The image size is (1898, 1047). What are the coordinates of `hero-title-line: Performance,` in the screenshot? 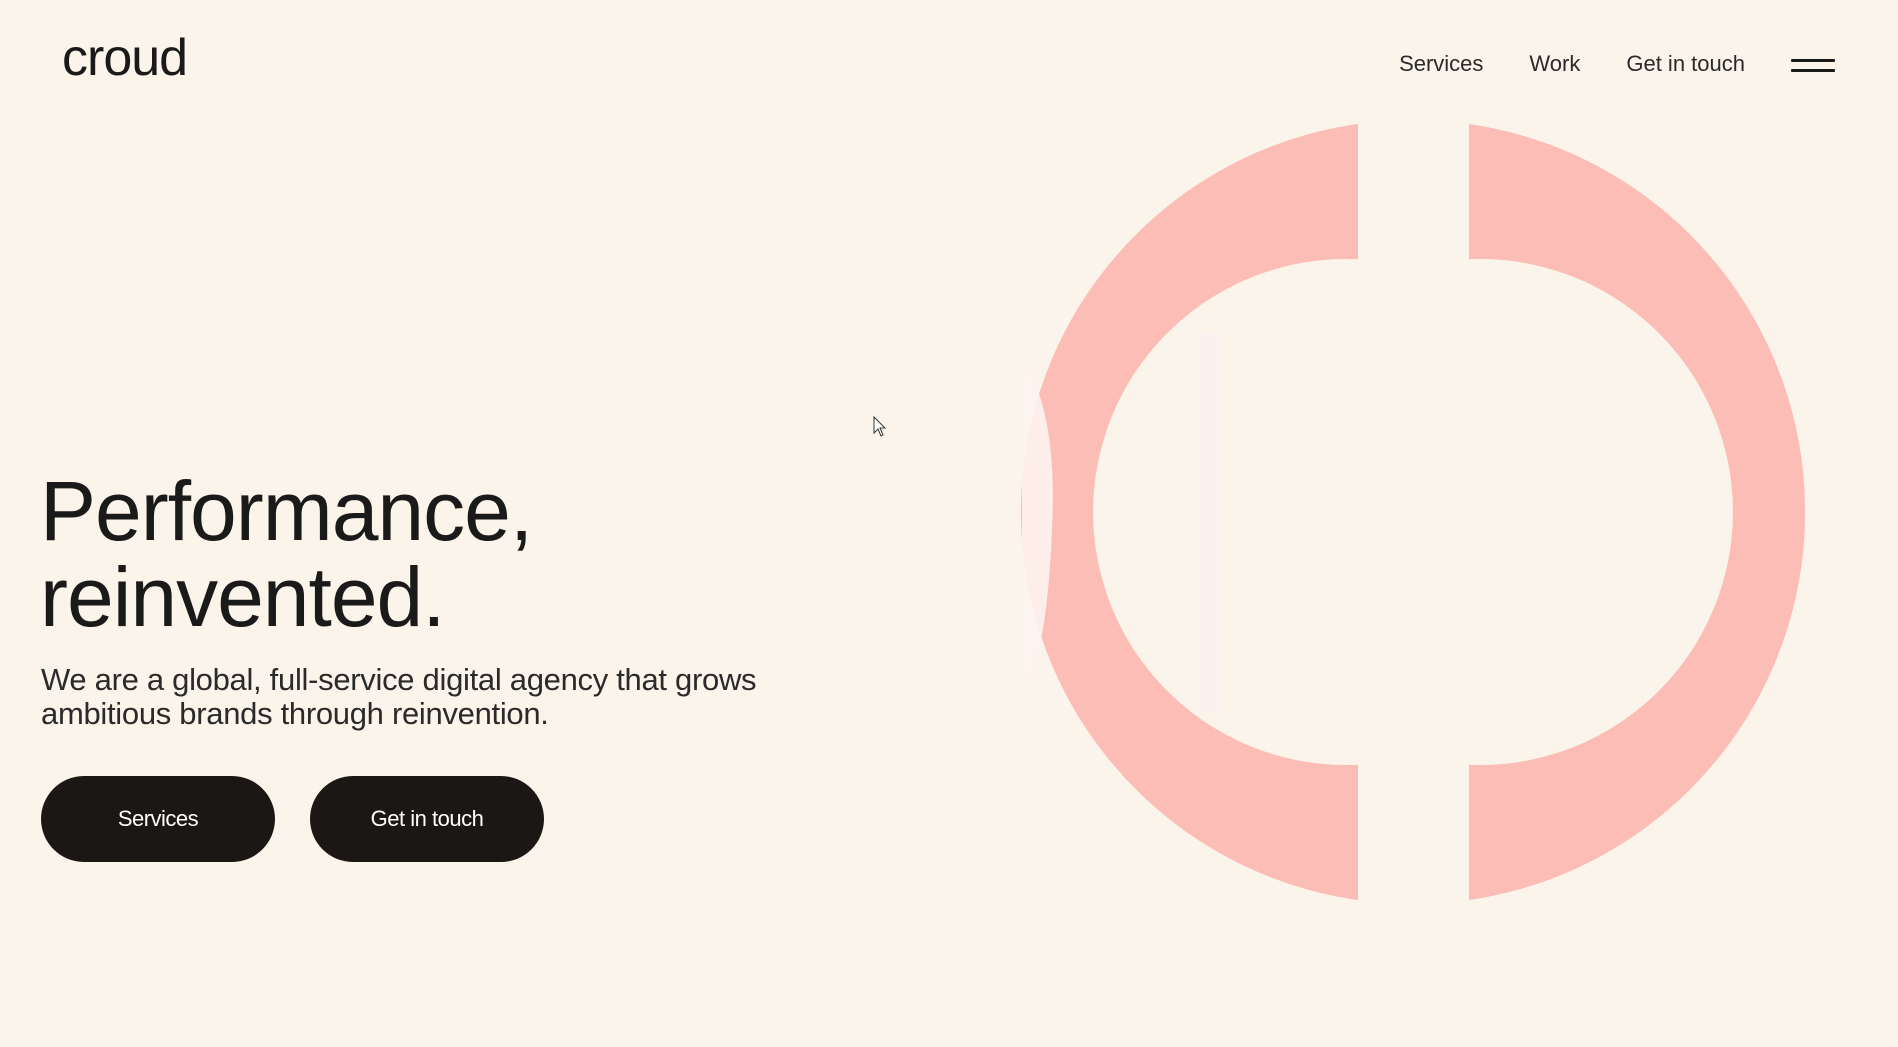 It's located at (286, 511).